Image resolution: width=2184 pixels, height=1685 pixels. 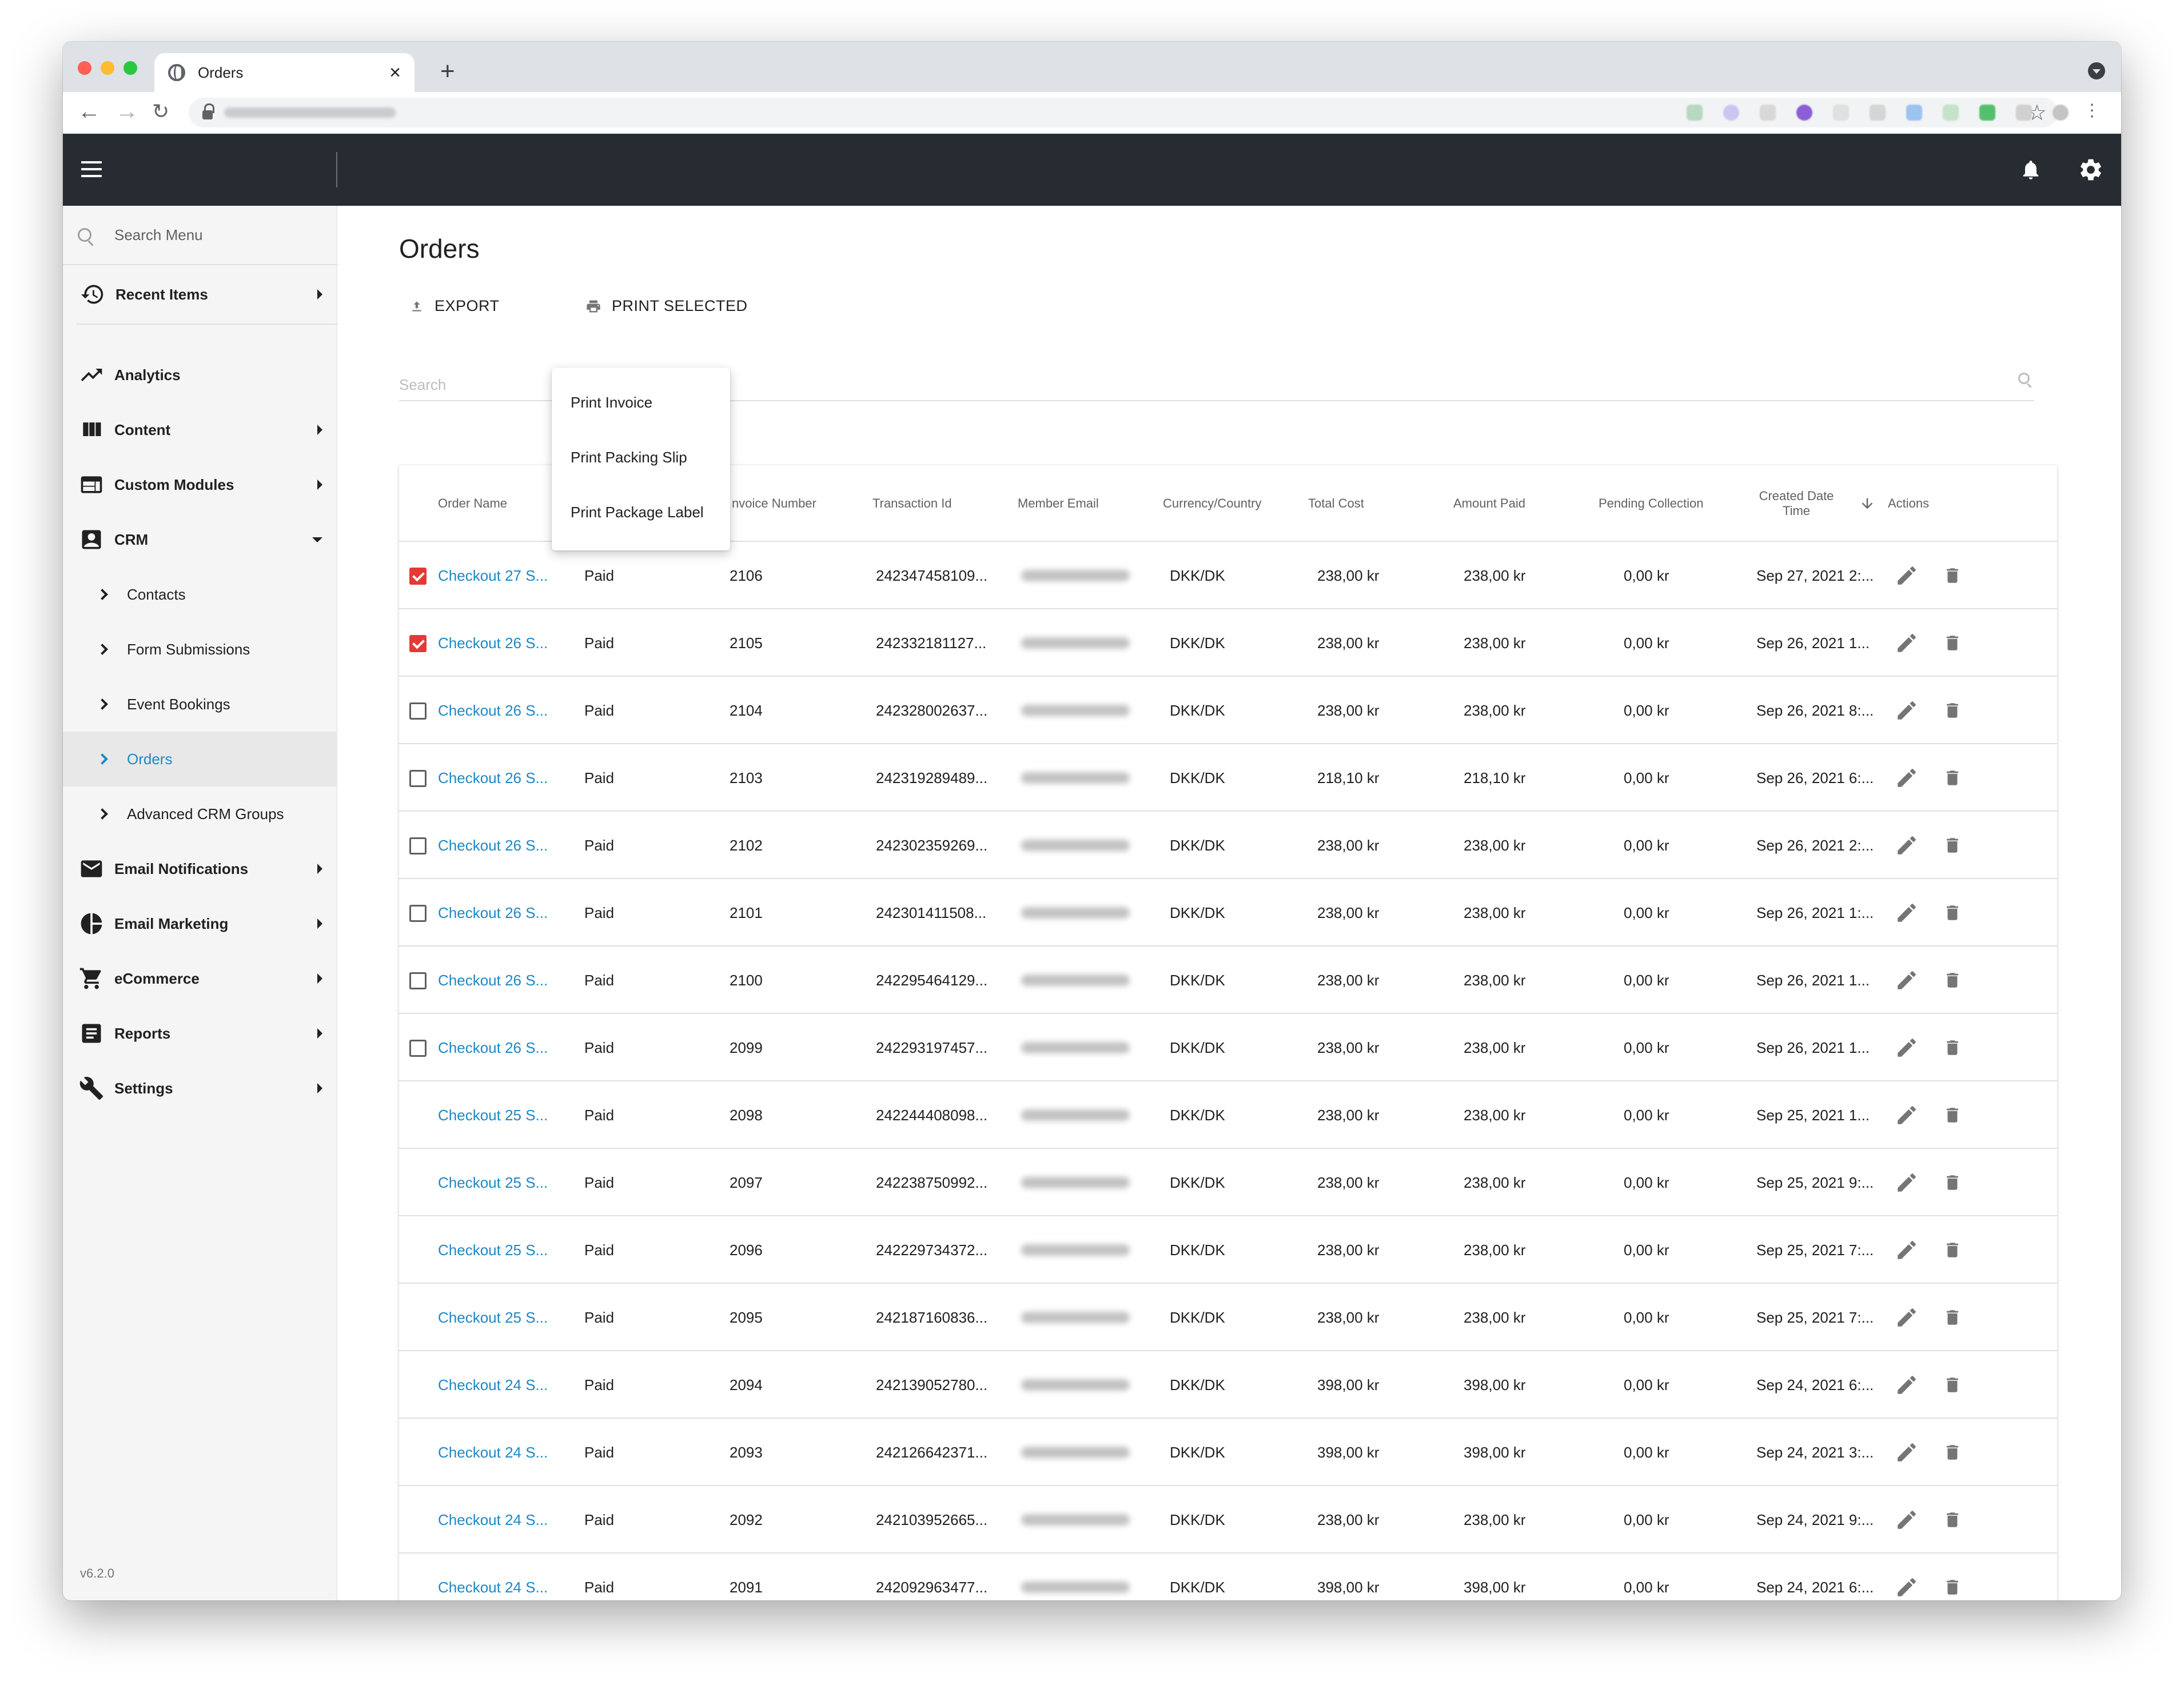 I want to click on sidebar-item-analytics: Analytics, so click(x=200, y=375).